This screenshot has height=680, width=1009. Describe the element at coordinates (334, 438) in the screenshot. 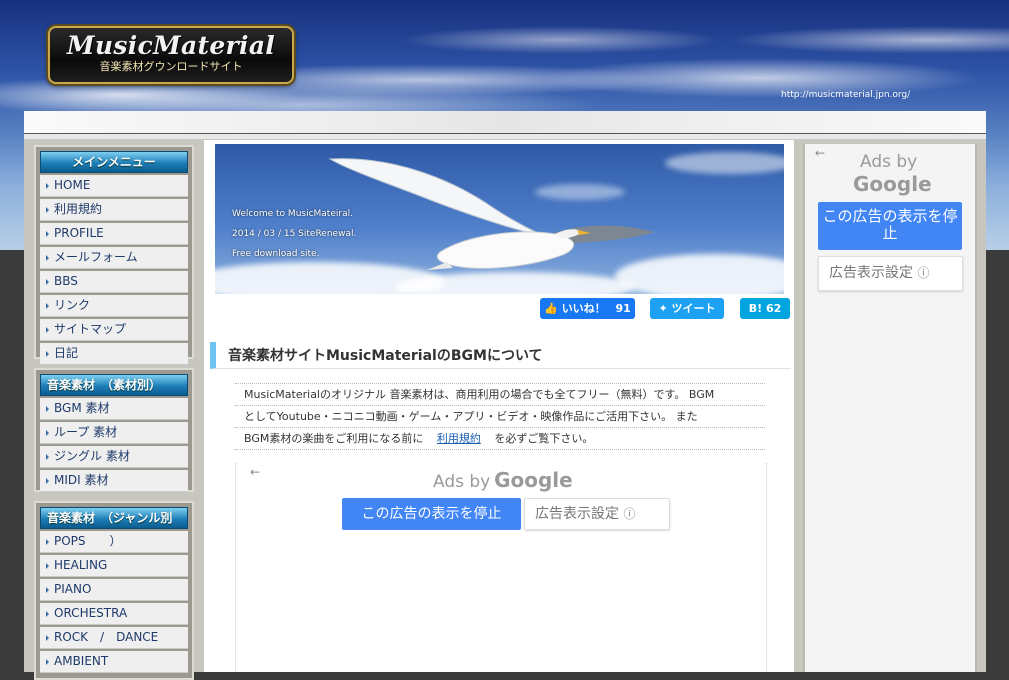

I see `intro-line-3-pre: BGM素材の楽曲をご利用になる前に` at that location.